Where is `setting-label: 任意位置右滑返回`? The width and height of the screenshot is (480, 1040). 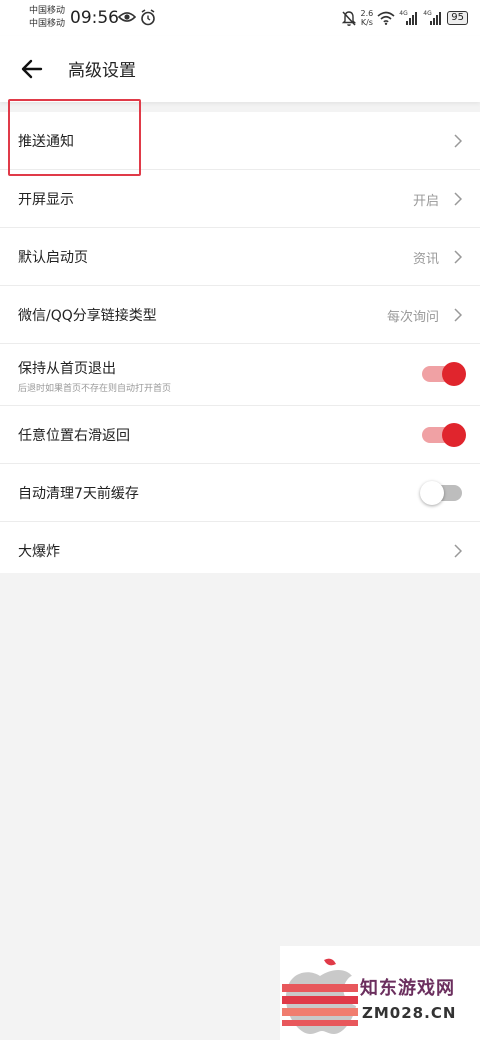
setting-label: 任意位置右滑返回 is located at coordinates (74, 436).